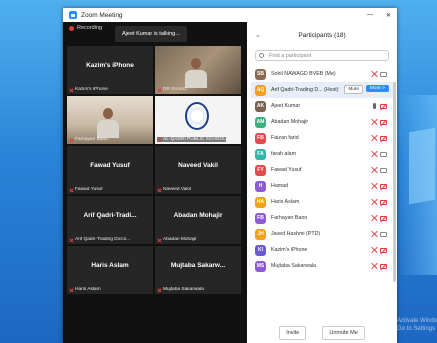 This screenshot has width=437, height=343. I want to click on participant-name: farah alam, so click(284, 154).